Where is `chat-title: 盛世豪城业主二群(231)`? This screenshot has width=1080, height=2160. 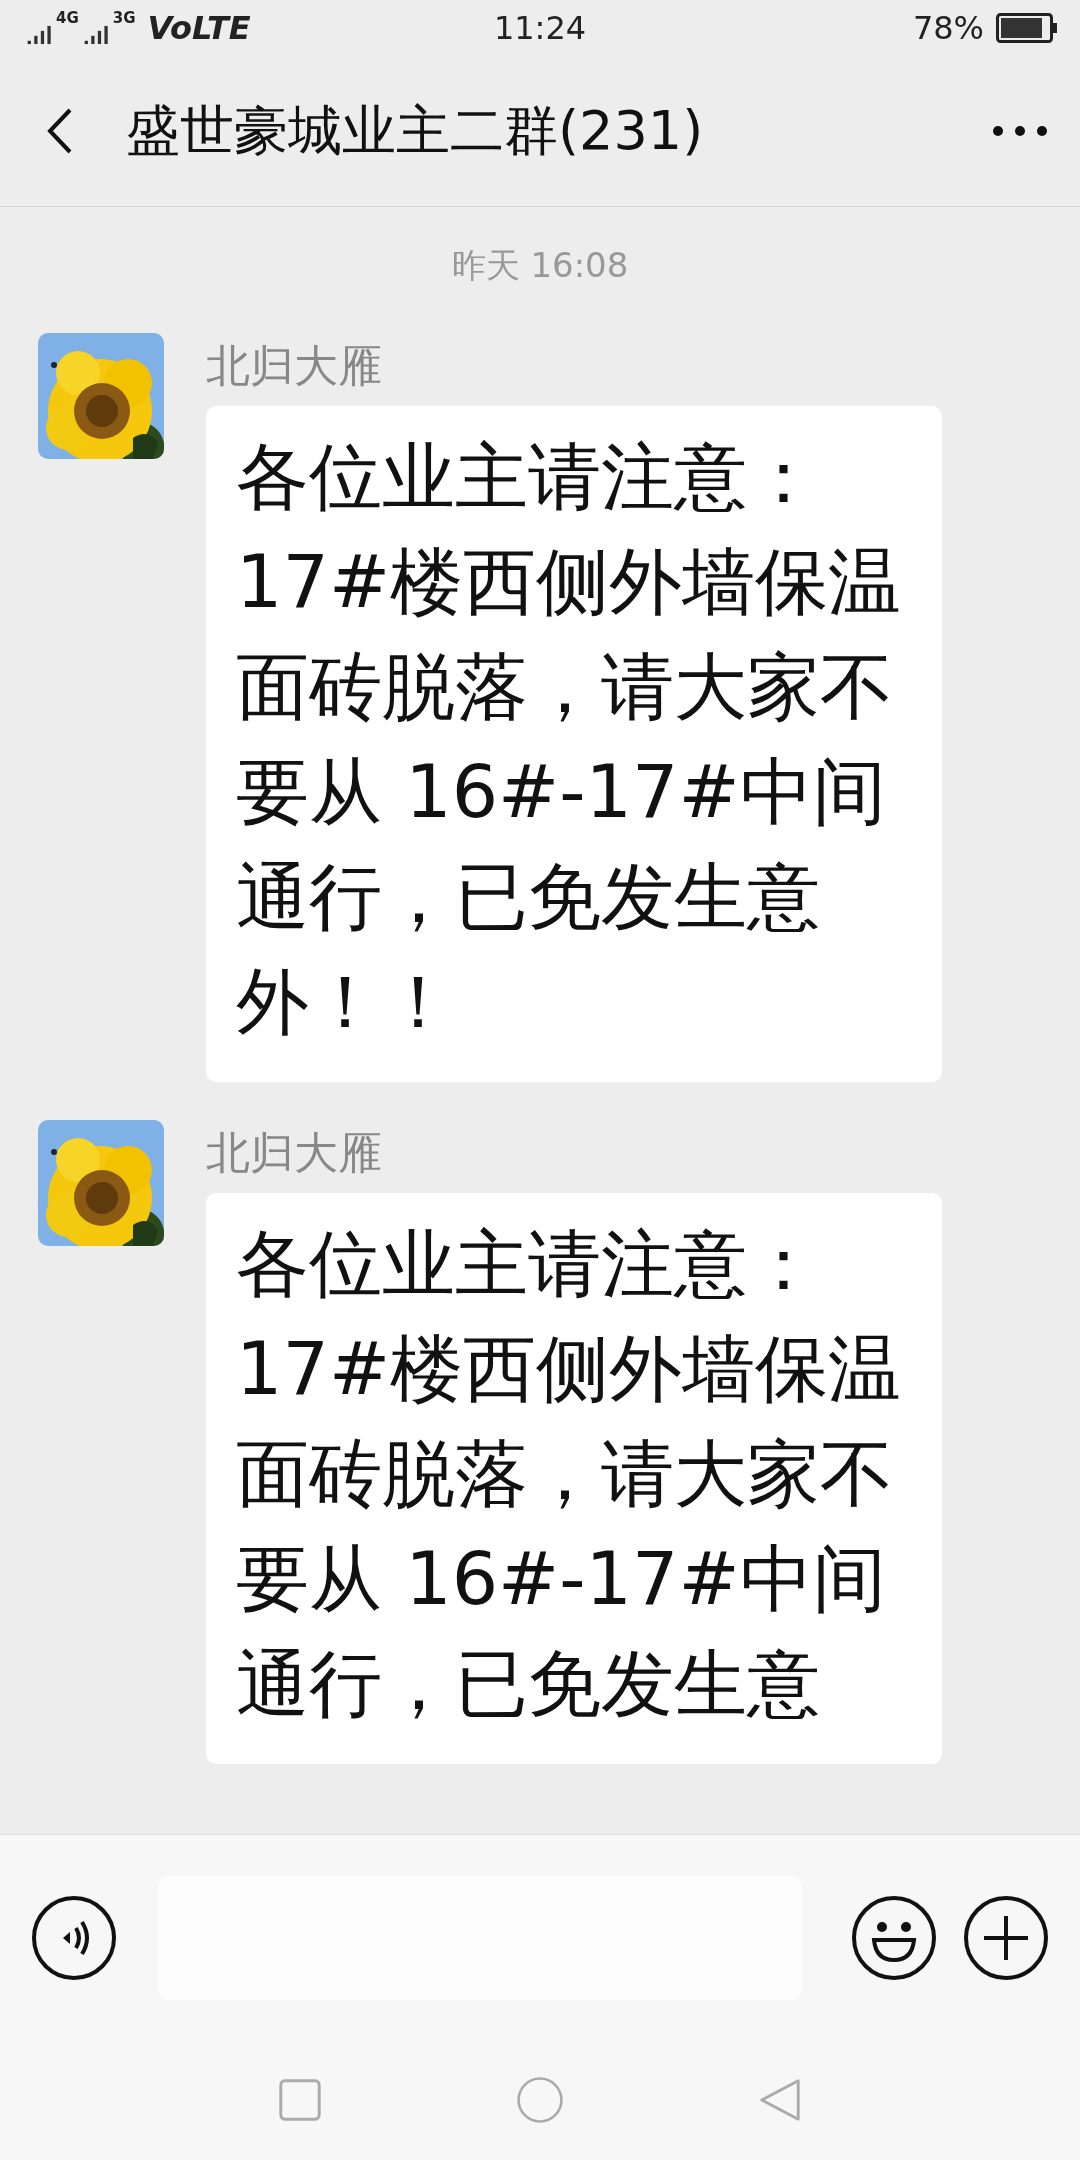 chat-title: 盛世豪城业主二群(231) is located at coordinates (415, 130).